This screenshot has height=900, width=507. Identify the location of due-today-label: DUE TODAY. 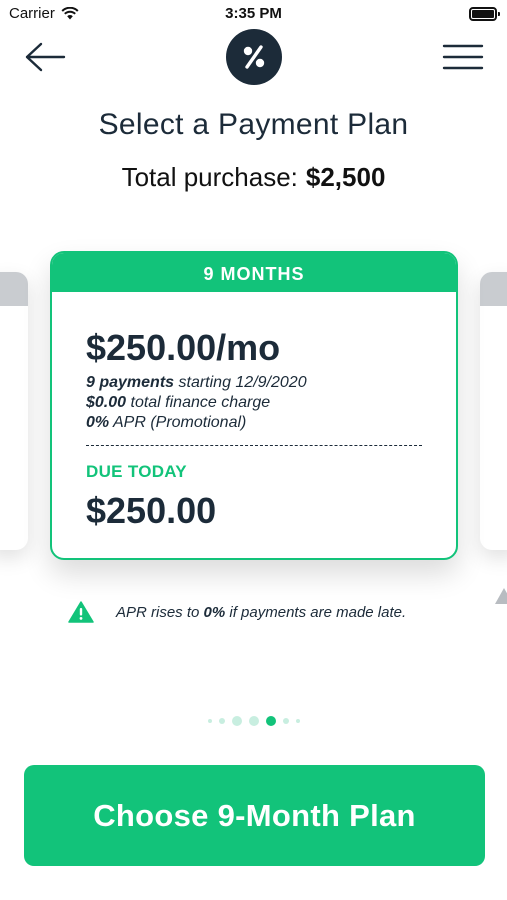
(136, 471).